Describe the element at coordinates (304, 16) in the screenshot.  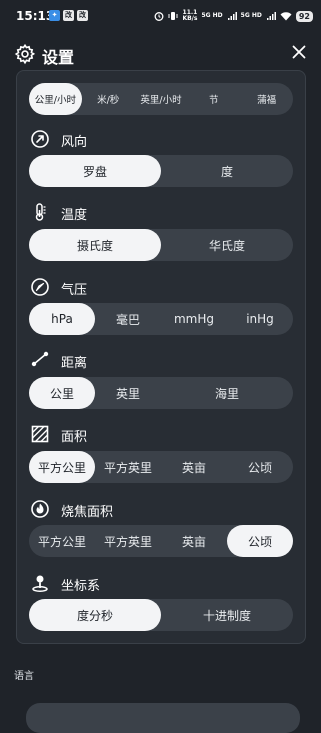
I see `battery-indicator: 92` at that location.